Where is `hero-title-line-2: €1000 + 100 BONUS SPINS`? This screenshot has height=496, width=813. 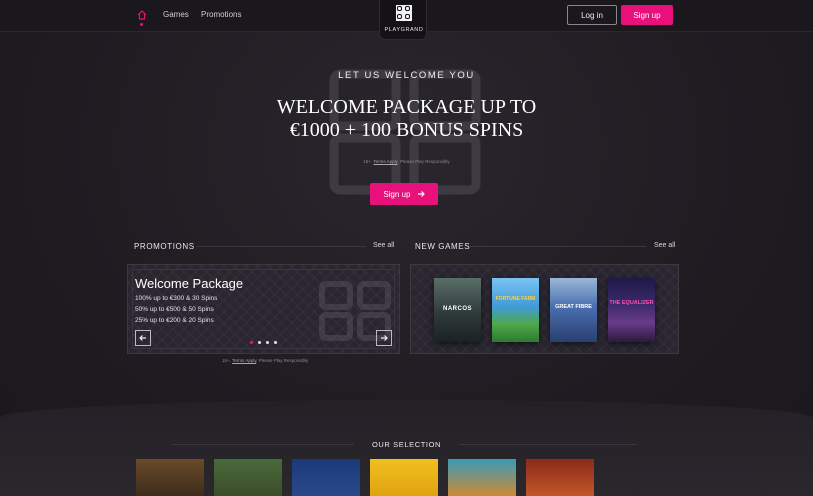 hero-title-line-2: €1000 + 100 BONUS SPINS is located at coordinates (406, 130).